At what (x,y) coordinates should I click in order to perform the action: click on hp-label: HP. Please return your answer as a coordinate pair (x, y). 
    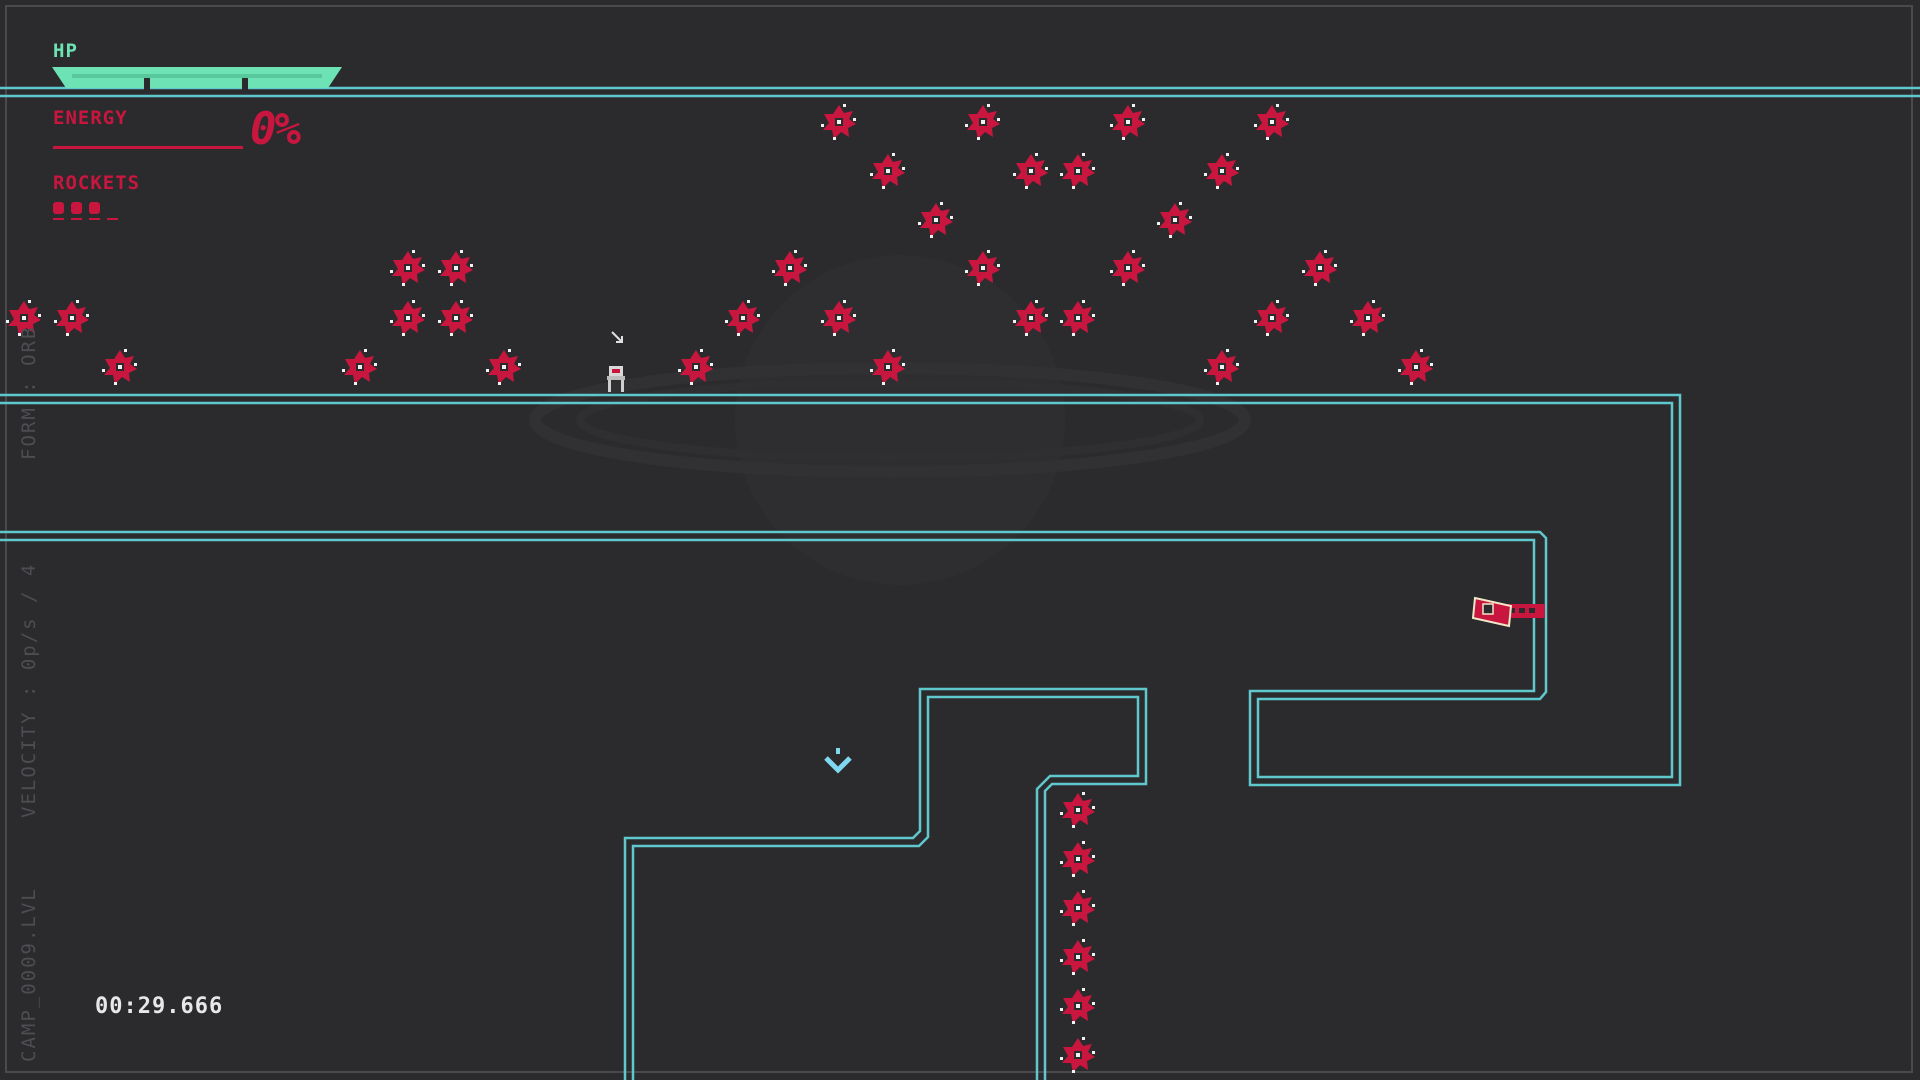
    Looking at the image, I should click on (65, 51).